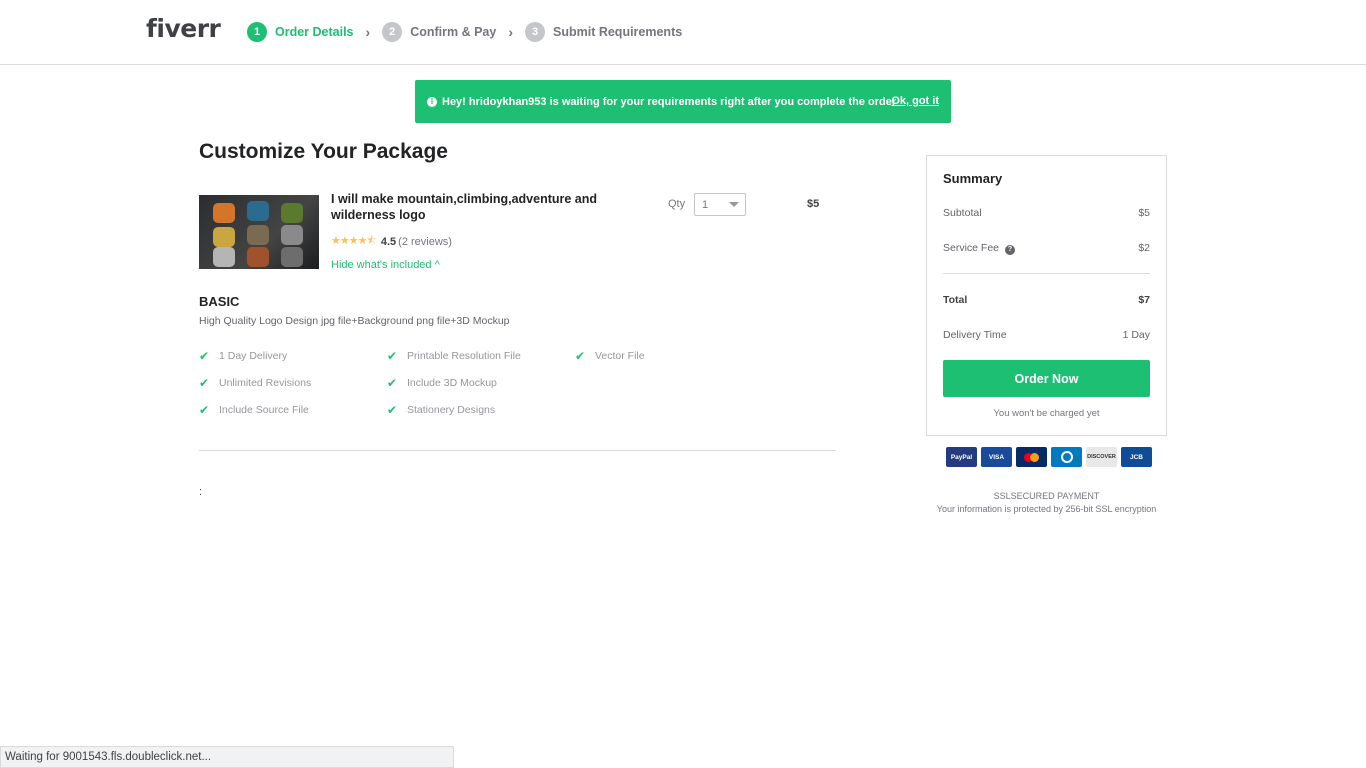 The width and height of the screenshot is (1366, 768). What do you see at coordinates (915, 101) in the screenshot?
I see `ok-got-it-link: Ok, got it` at bounding box center [915, 101].